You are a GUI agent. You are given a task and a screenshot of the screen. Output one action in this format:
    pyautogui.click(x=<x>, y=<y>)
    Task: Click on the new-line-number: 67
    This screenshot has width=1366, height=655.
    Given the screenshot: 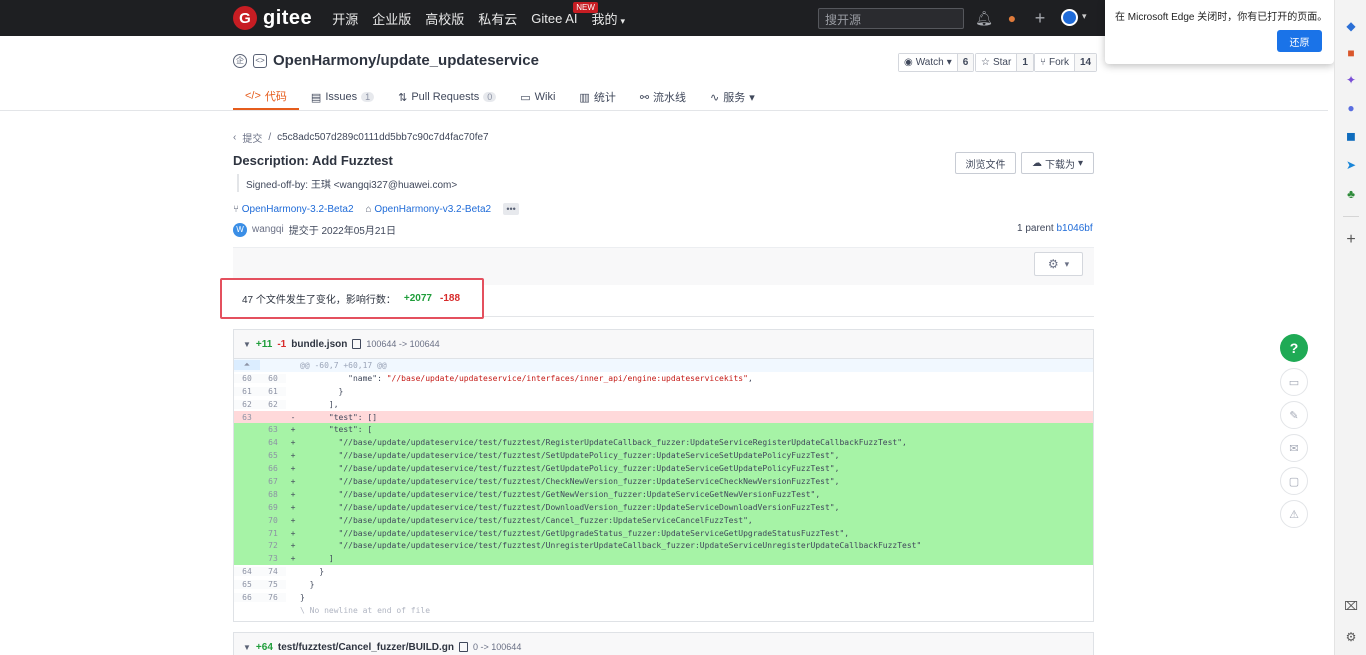 What is the action you would take?
    pyautogui.click(x=273, y=481)
    